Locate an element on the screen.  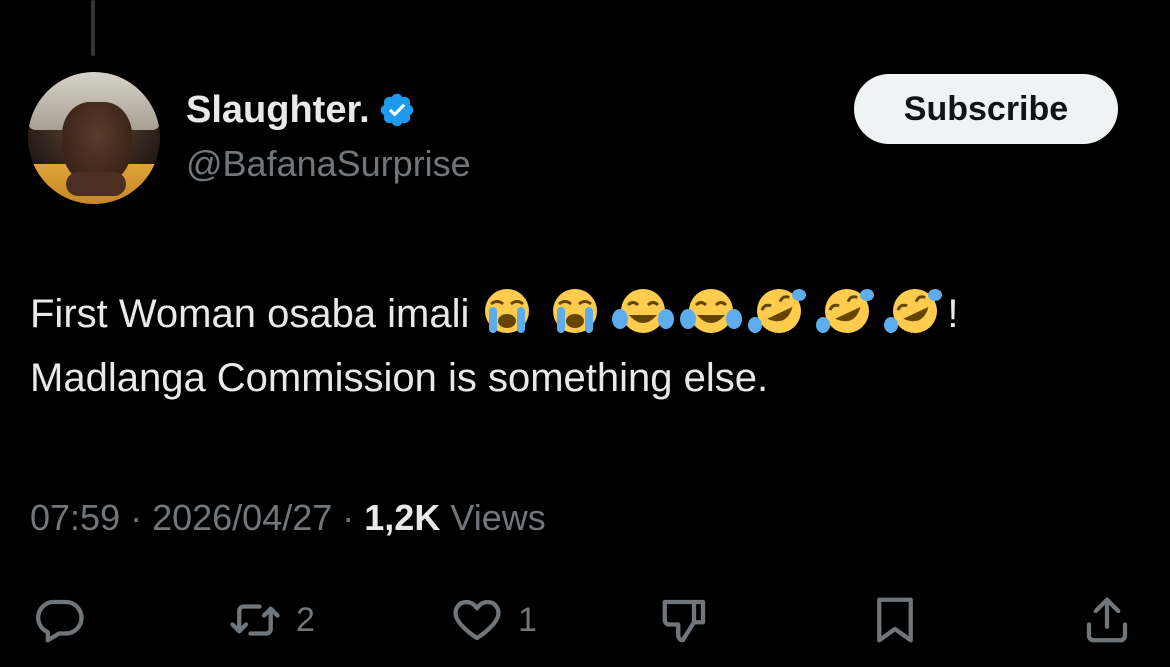
dislike-button is located at coordinates (685, 620).